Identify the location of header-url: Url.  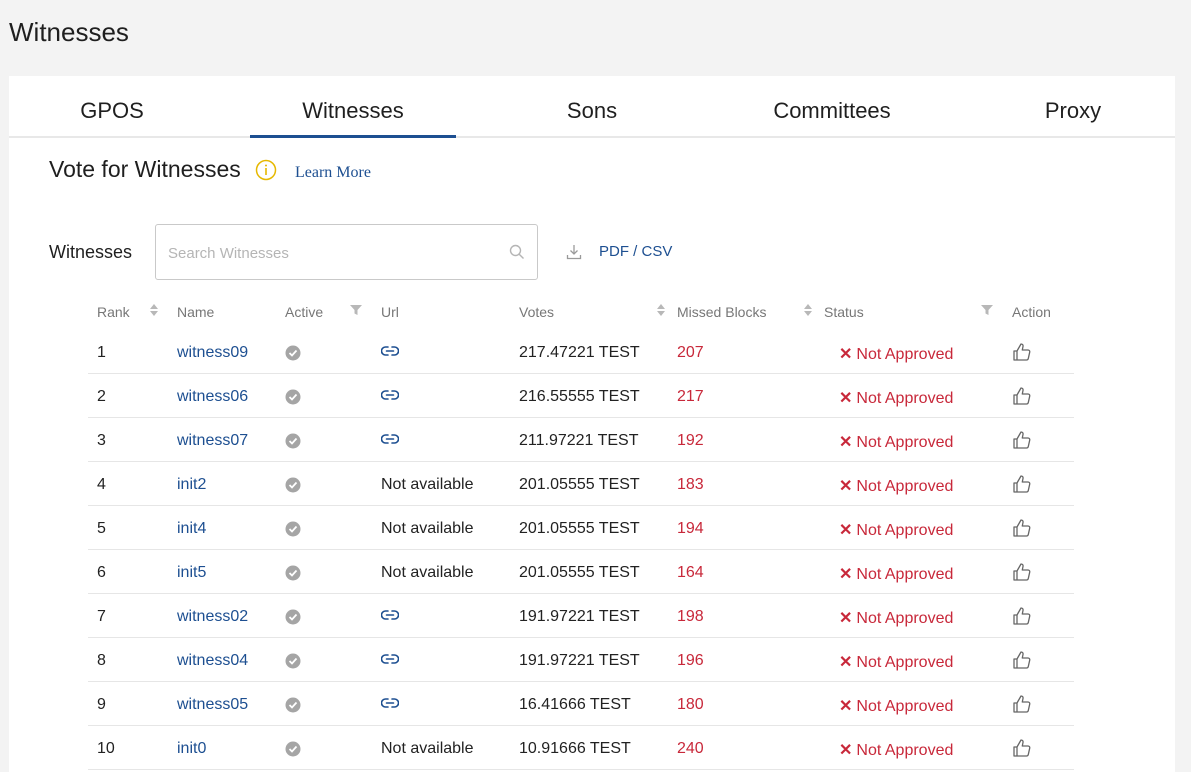
(390, 312).